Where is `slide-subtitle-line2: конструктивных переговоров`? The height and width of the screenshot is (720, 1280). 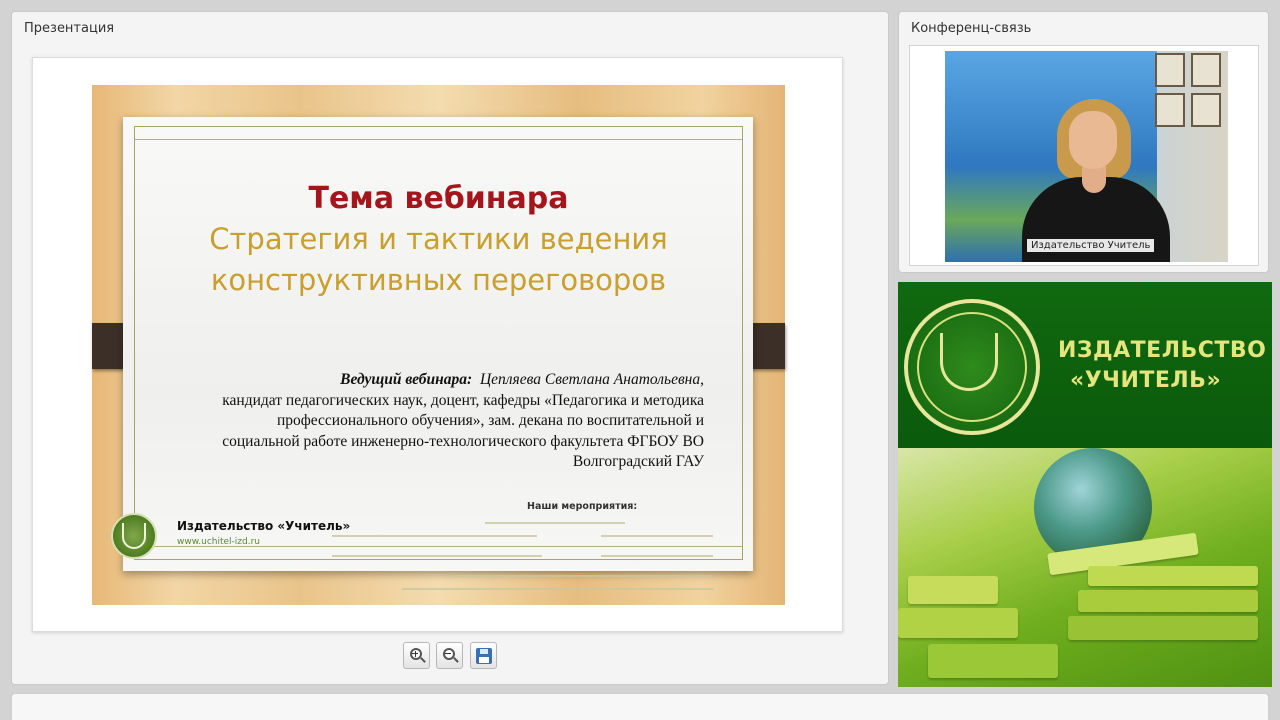
slide-subtitle-line2: конструктивных переговоров is located at coordinates (438, 280).